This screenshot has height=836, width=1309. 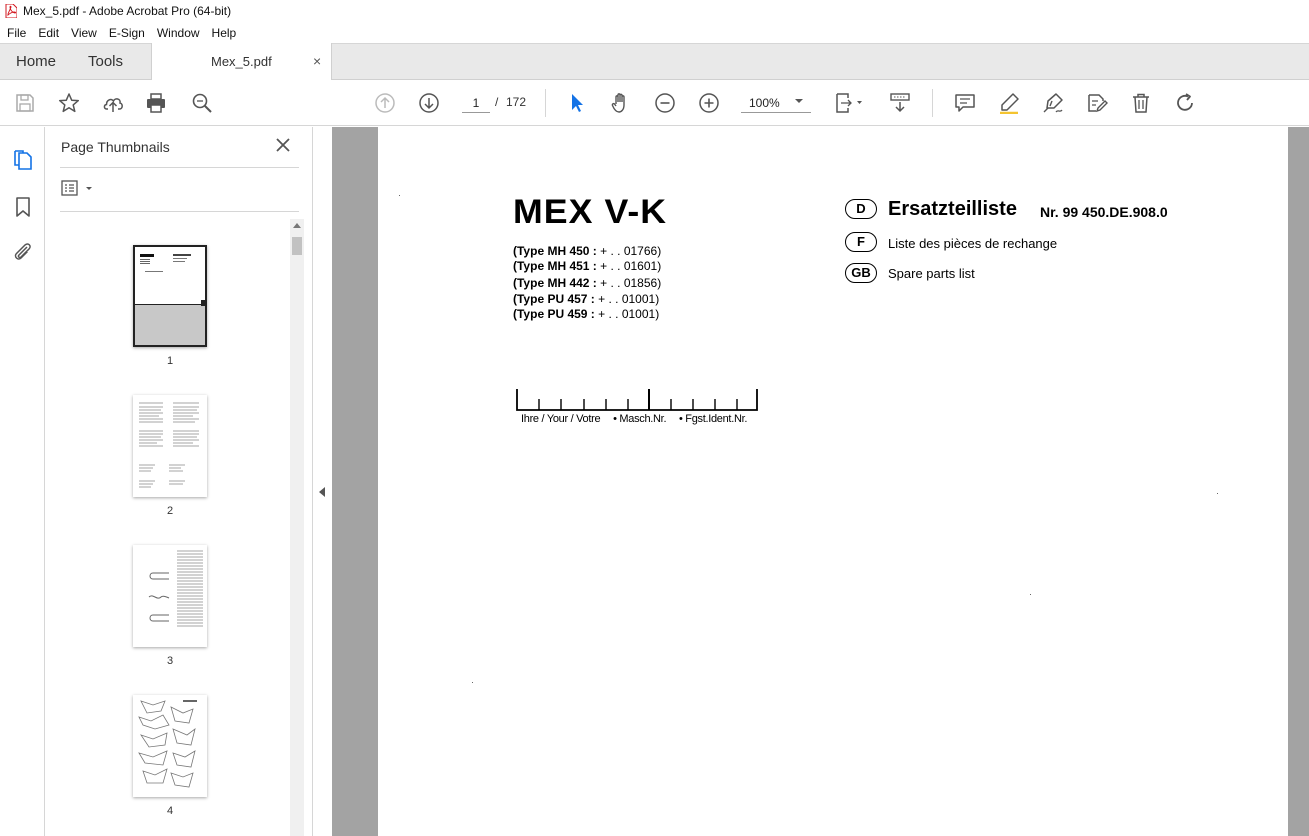 I want to click on language-text-d: Ersatzteilliste, so click(x=952, y=209).